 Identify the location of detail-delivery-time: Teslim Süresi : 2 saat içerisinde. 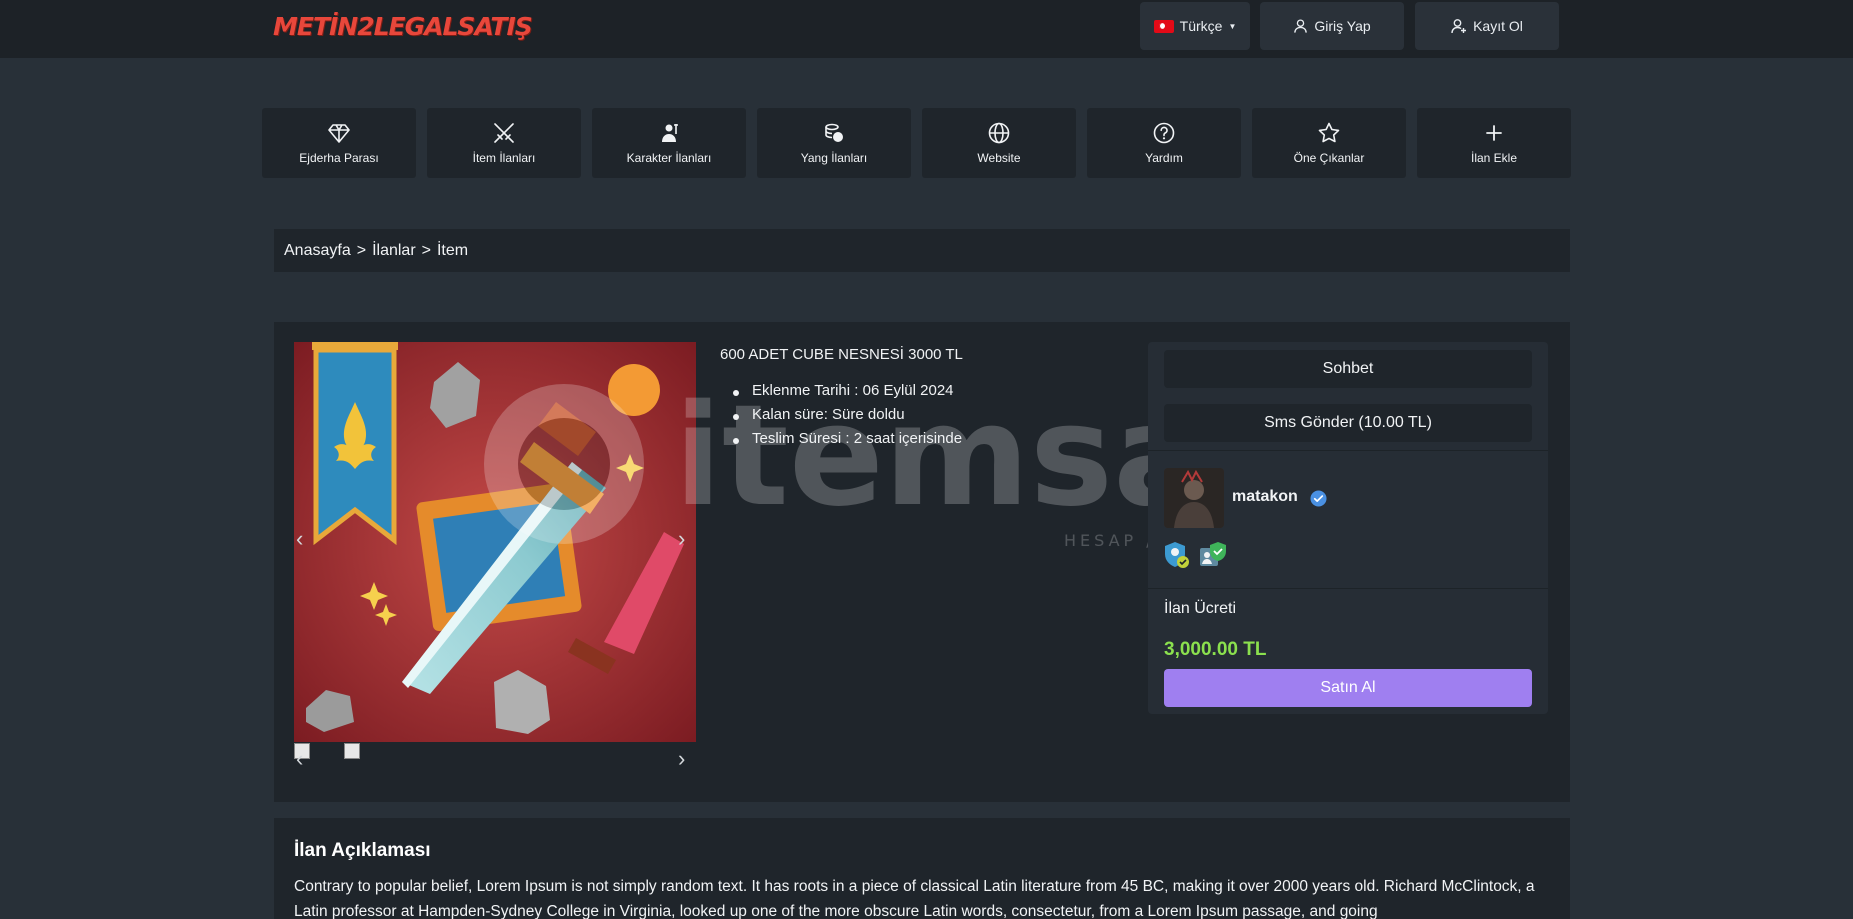
(841, 442).